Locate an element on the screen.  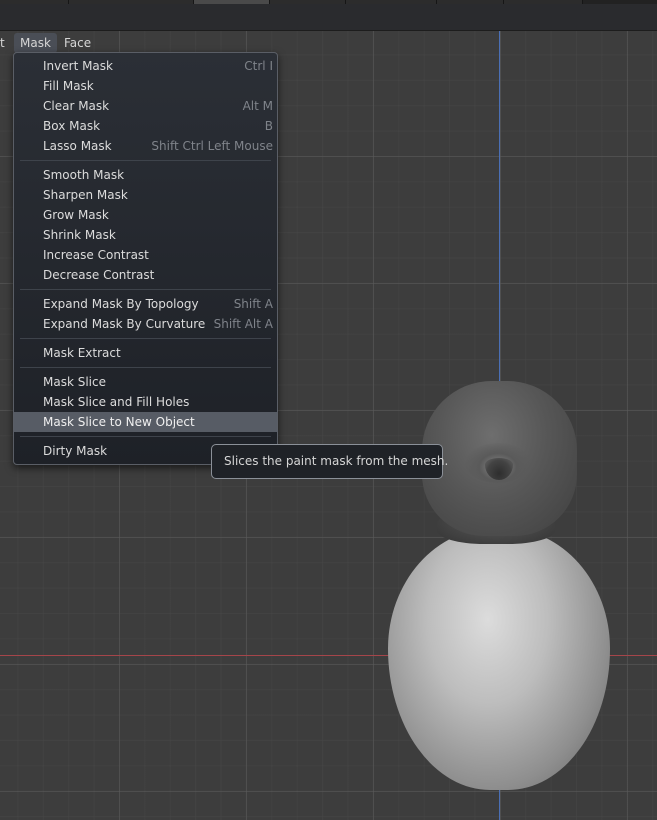
menu-item-label: Decrease Contrast is located at coordinates (99, 275).